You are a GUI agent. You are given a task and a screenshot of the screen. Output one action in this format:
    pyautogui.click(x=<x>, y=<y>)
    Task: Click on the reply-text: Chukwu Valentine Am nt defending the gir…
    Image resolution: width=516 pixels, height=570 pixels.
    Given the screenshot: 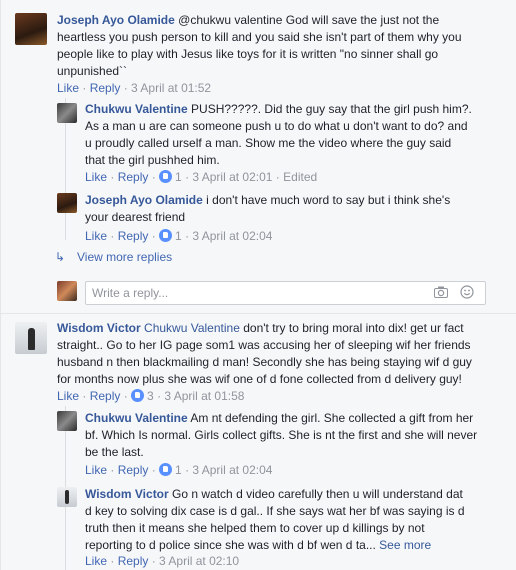 What is the action you would take?
    pyautogui.click(x=295, y=435)
    